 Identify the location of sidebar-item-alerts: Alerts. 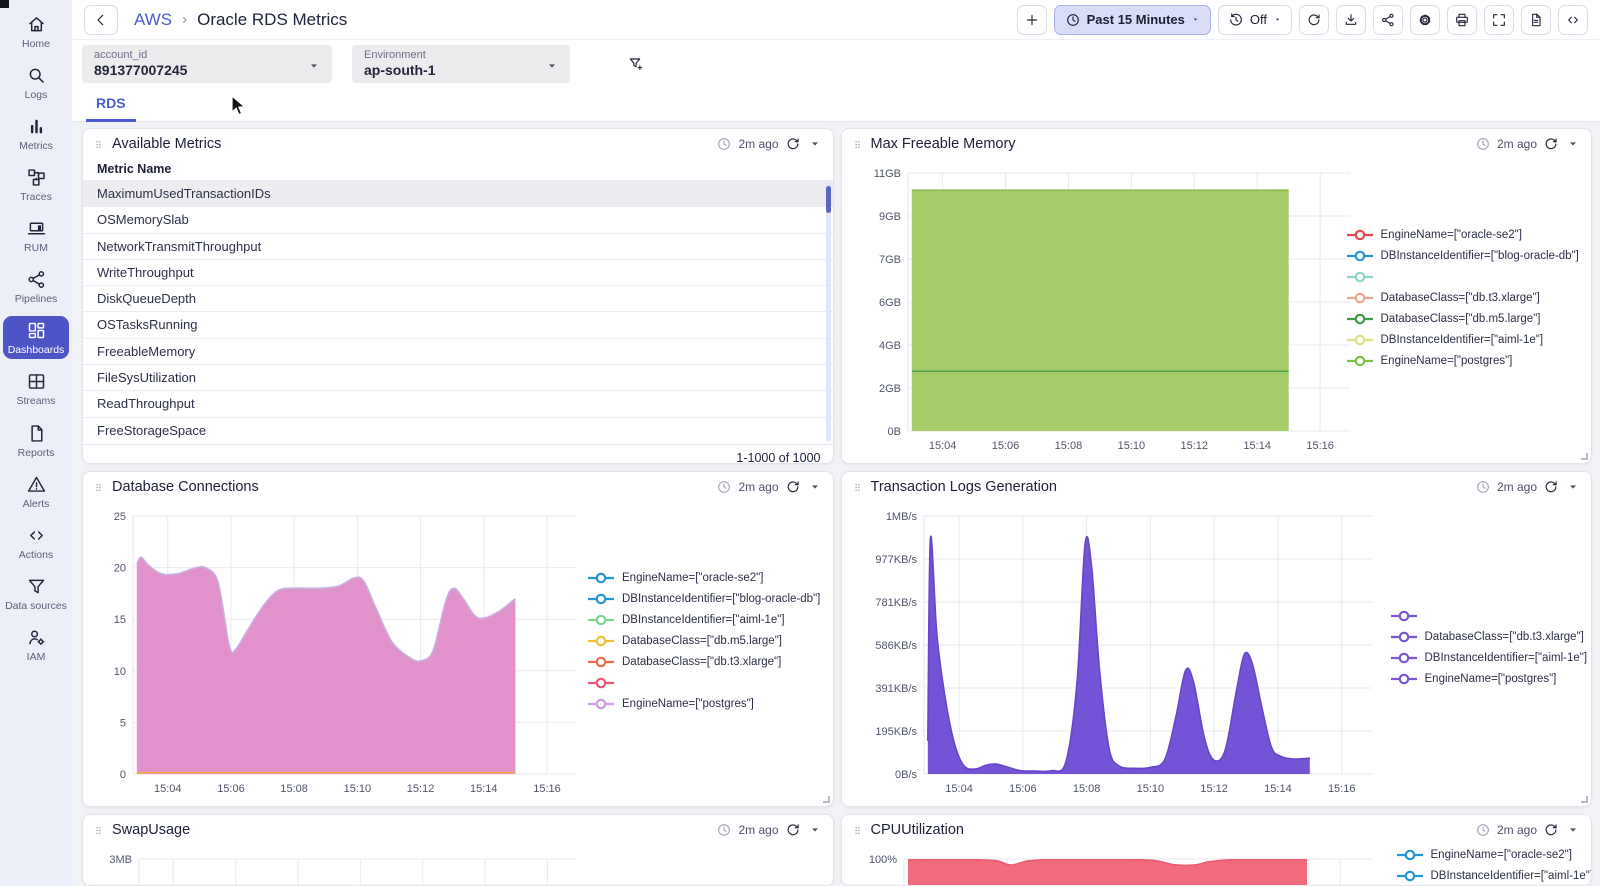
(36, 491).